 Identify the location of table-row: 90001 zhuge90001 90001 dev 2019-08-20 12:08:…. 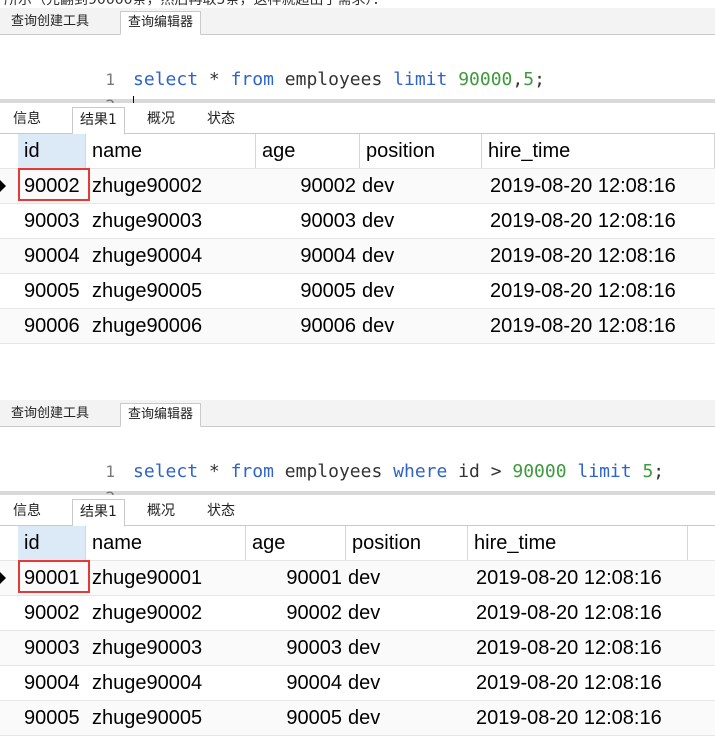
(357, 578).